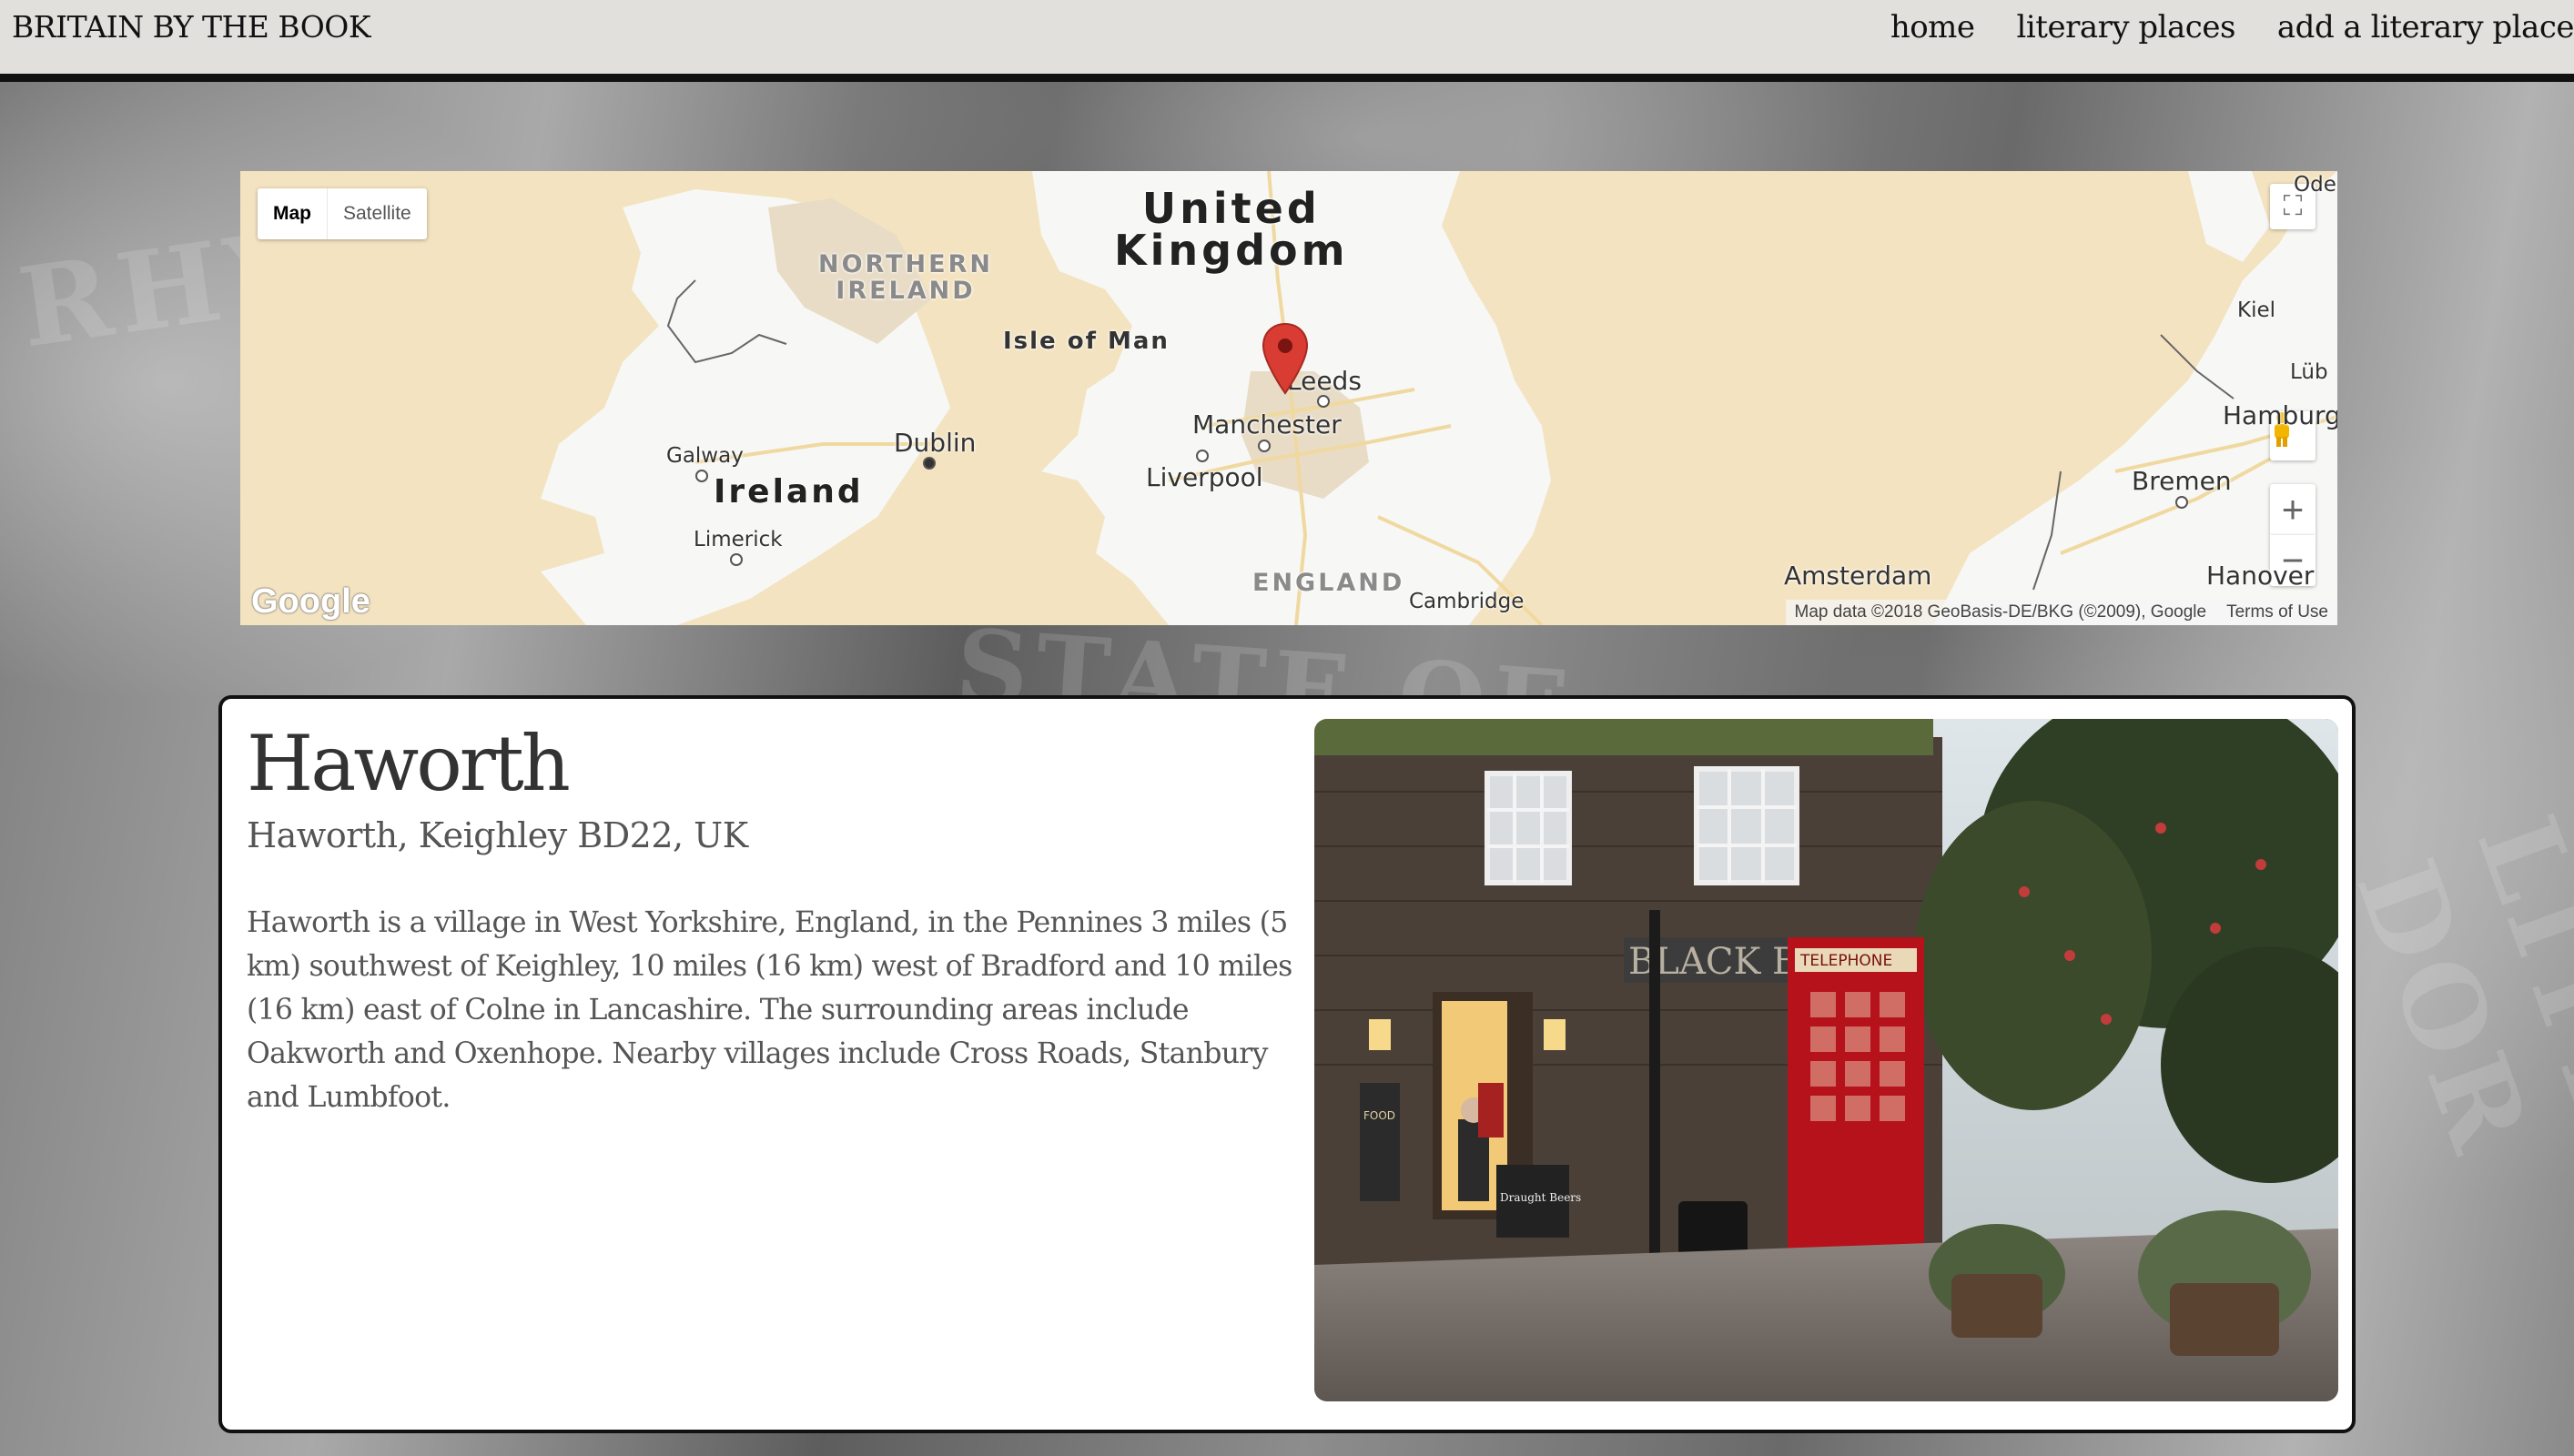 The width and height of the screenshot is (2574, 1456). I want to click on nav-link-literary-places: literary places, so click(2126, 28).